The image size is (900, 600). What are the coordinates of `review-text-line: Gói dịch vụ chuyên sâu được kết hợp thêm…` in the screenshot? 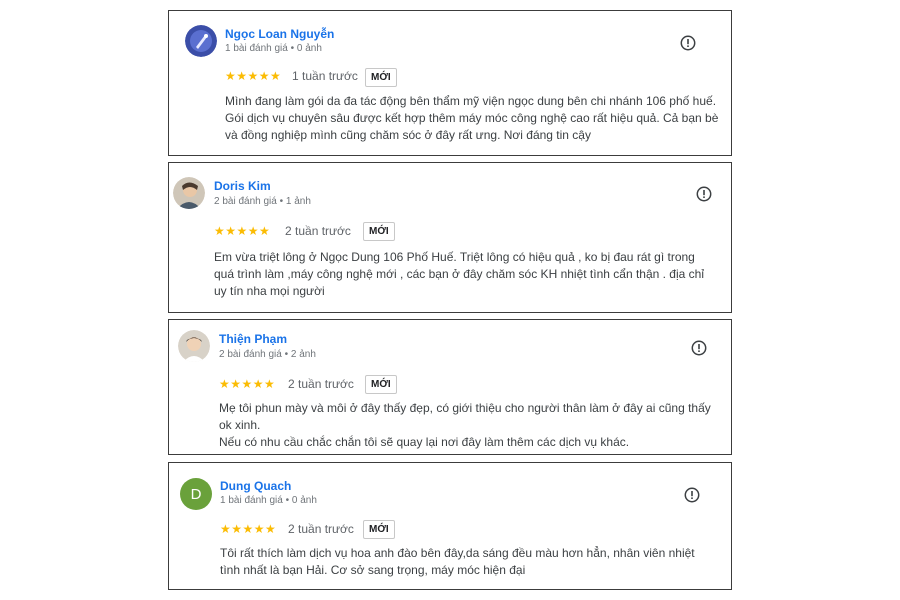 It's located at (472, 118).